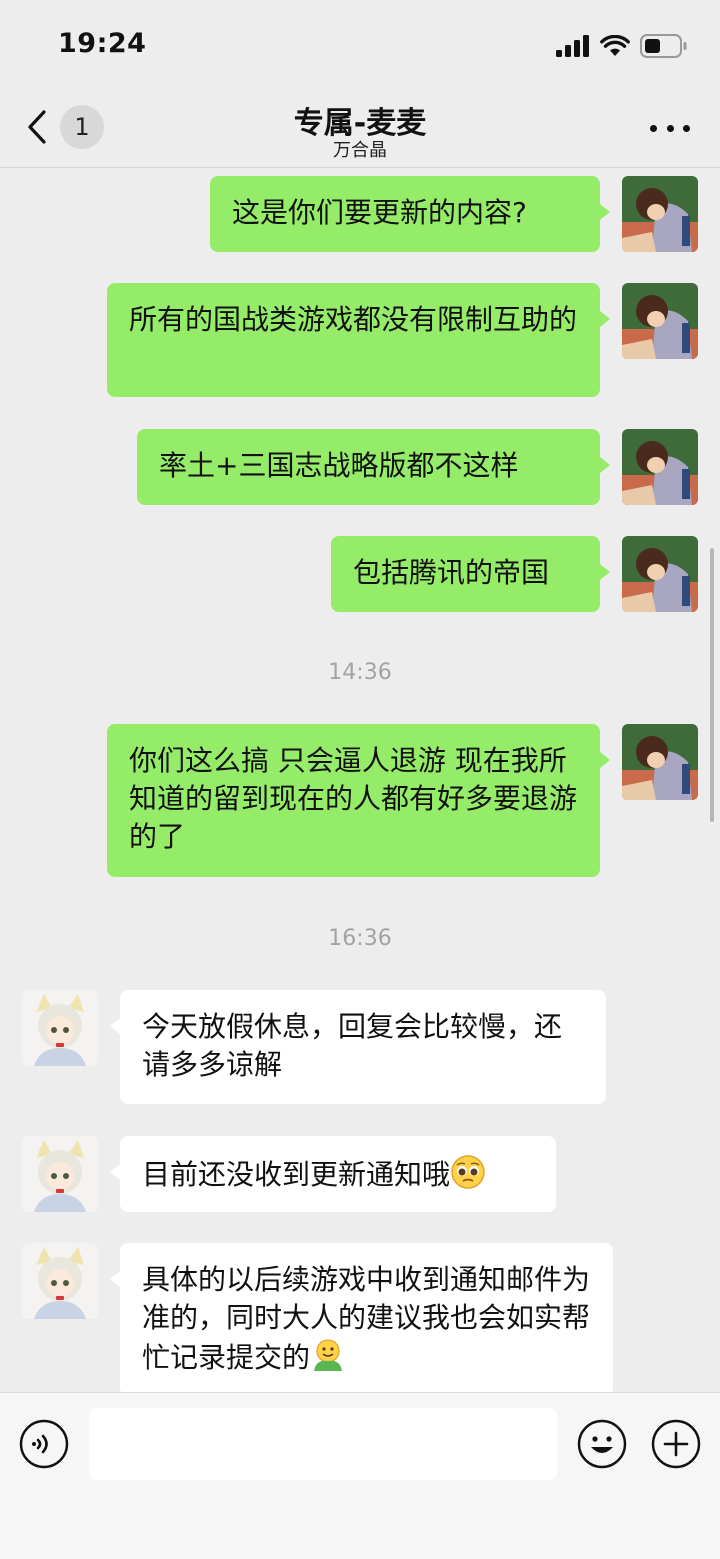 This screenshot has height=1559, width=720. Describe the element at coordinates (323, 1444) in the screenshot. I see `message-input` at that location.